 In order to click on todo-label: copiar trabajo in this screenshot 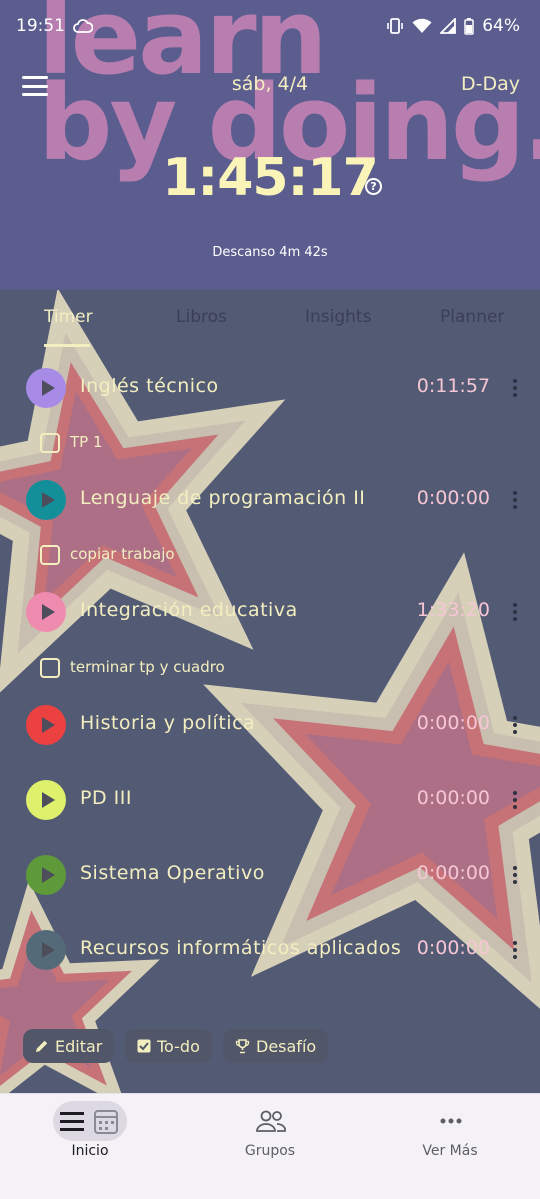, I will do `click(122, 554)`.